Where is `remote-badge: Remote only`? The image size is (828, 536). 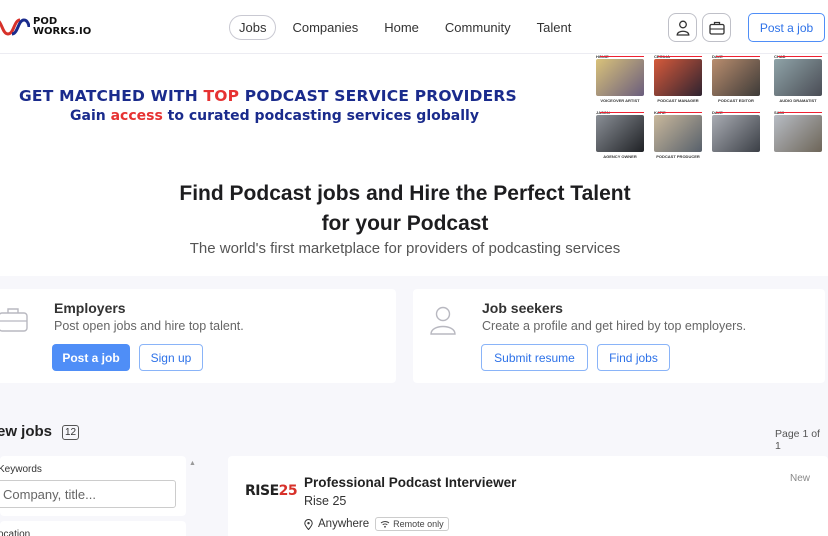 remote-badge: Remote only is located at coordinates (412, 524).